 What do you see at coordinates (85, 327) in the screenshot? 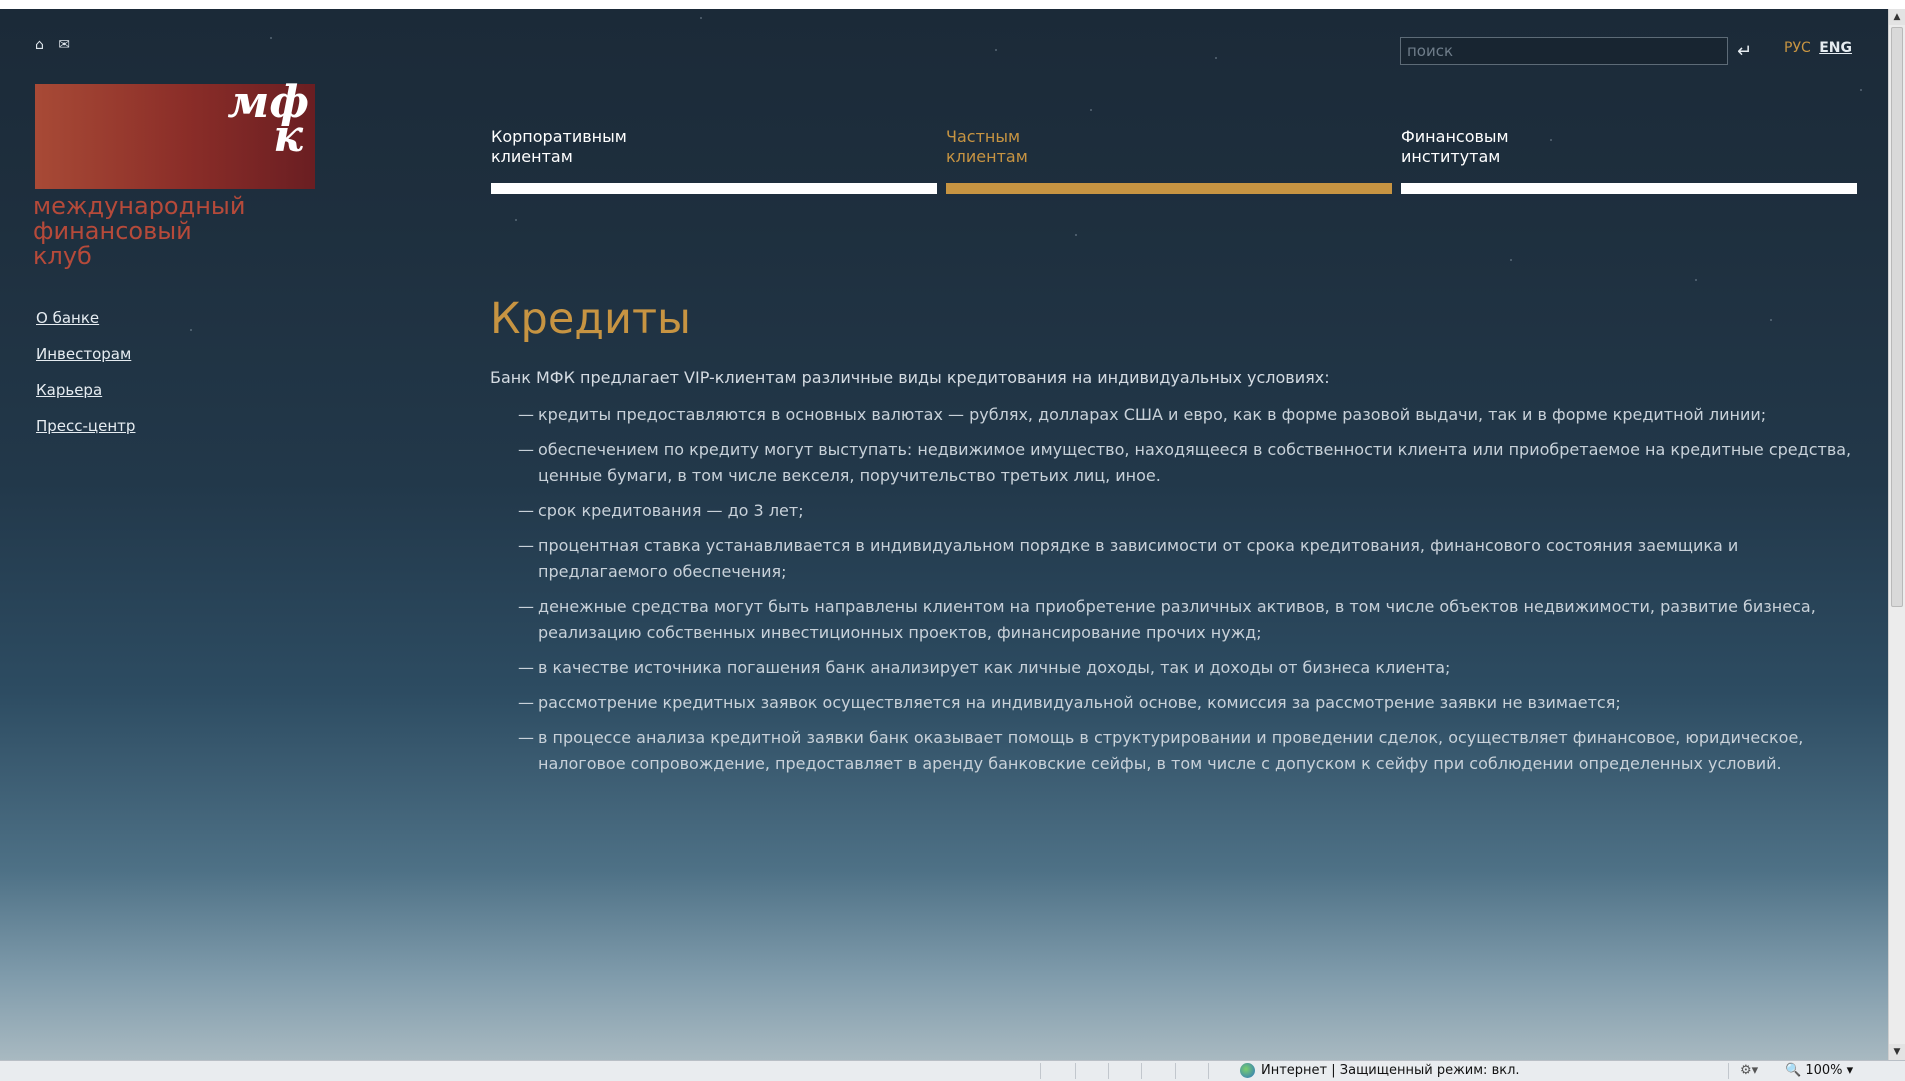
I see `sidebar-item-about: О банке` at bounding box center [85, 327].